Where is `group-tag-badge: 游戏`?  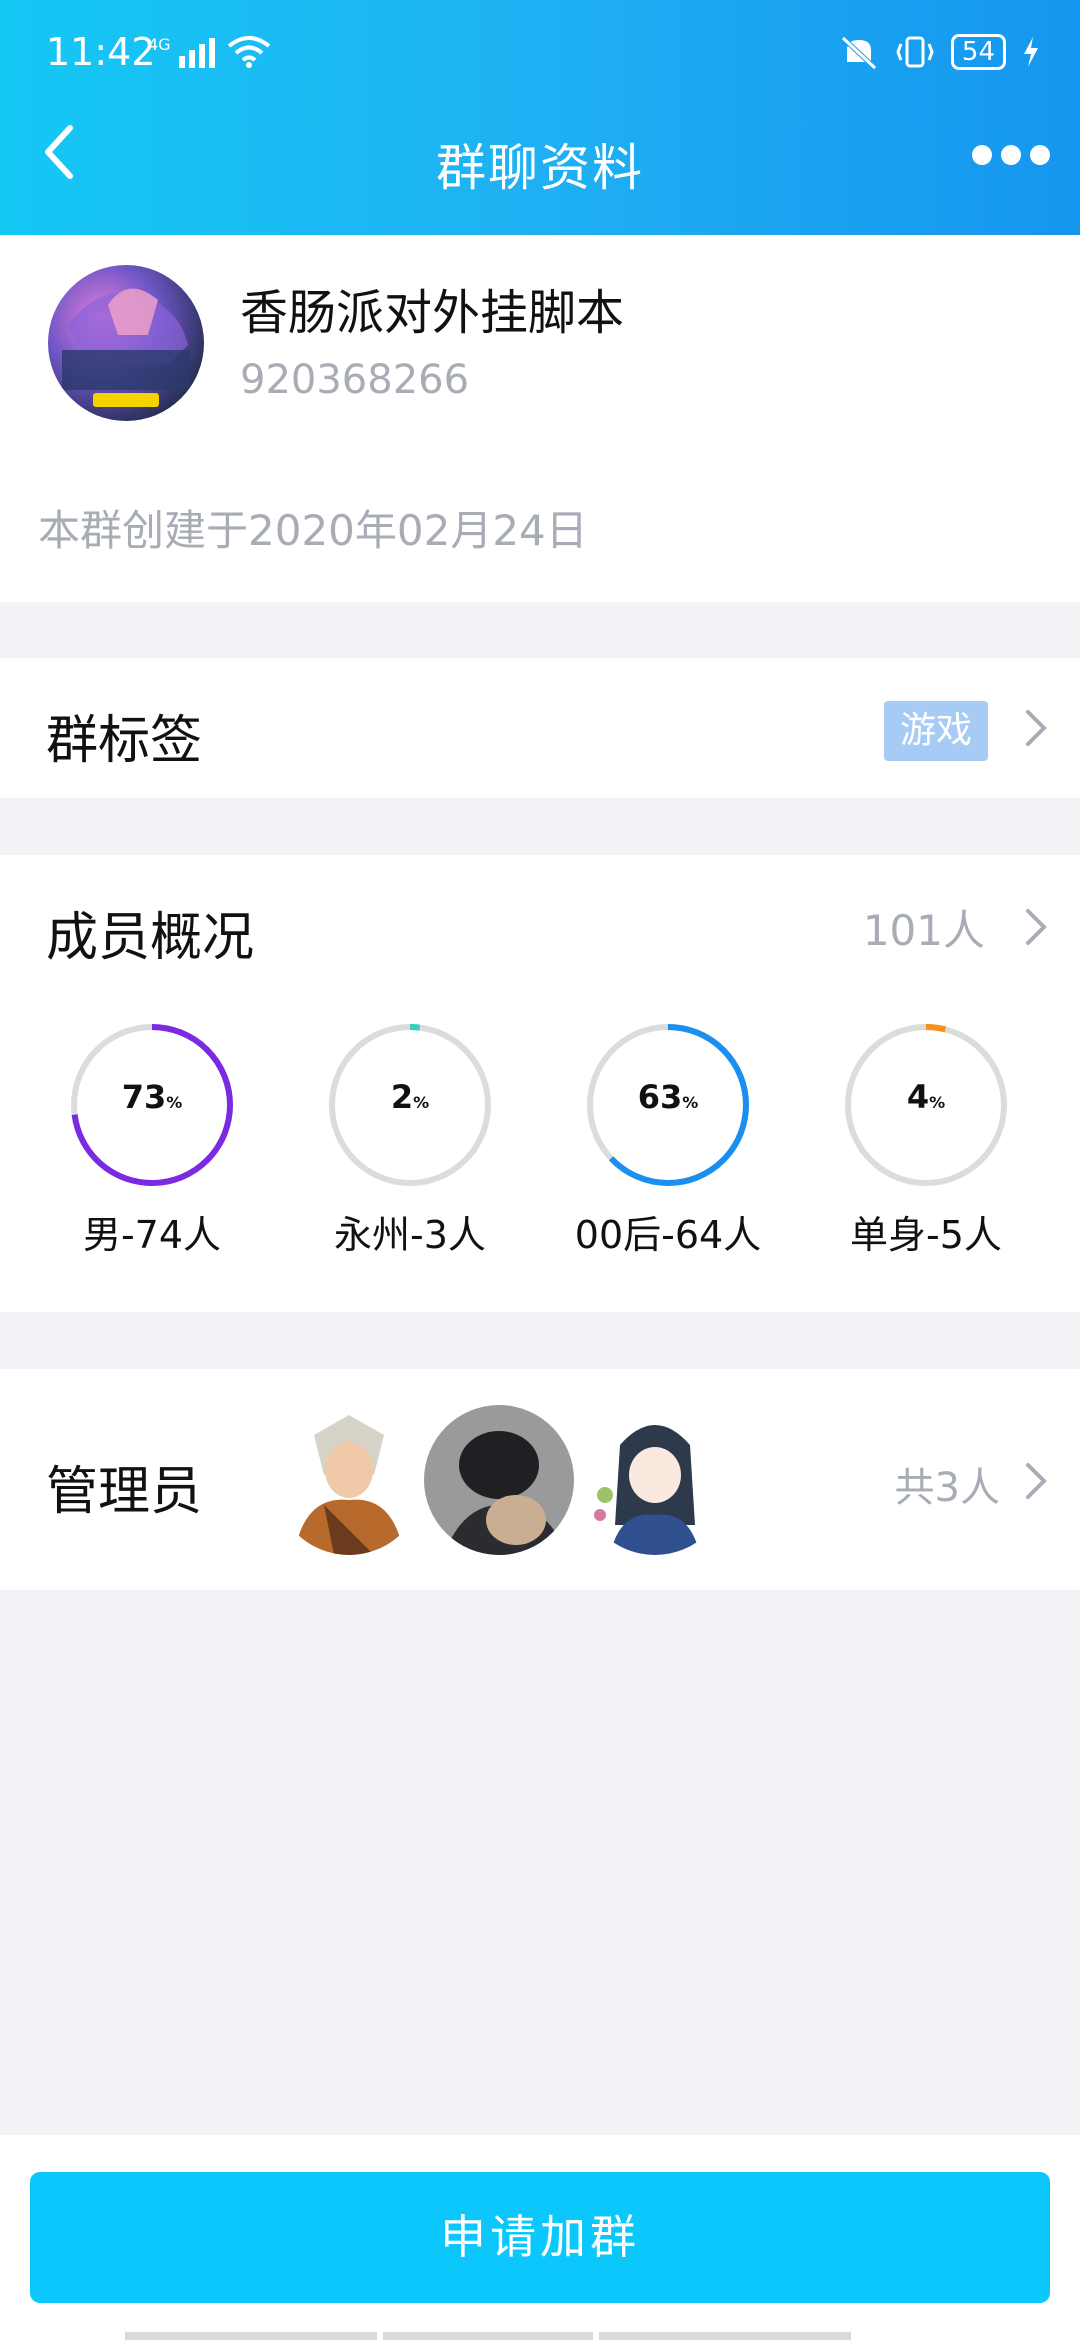
group-tag-badge: 游戏 is located at coordinates (935, 731).